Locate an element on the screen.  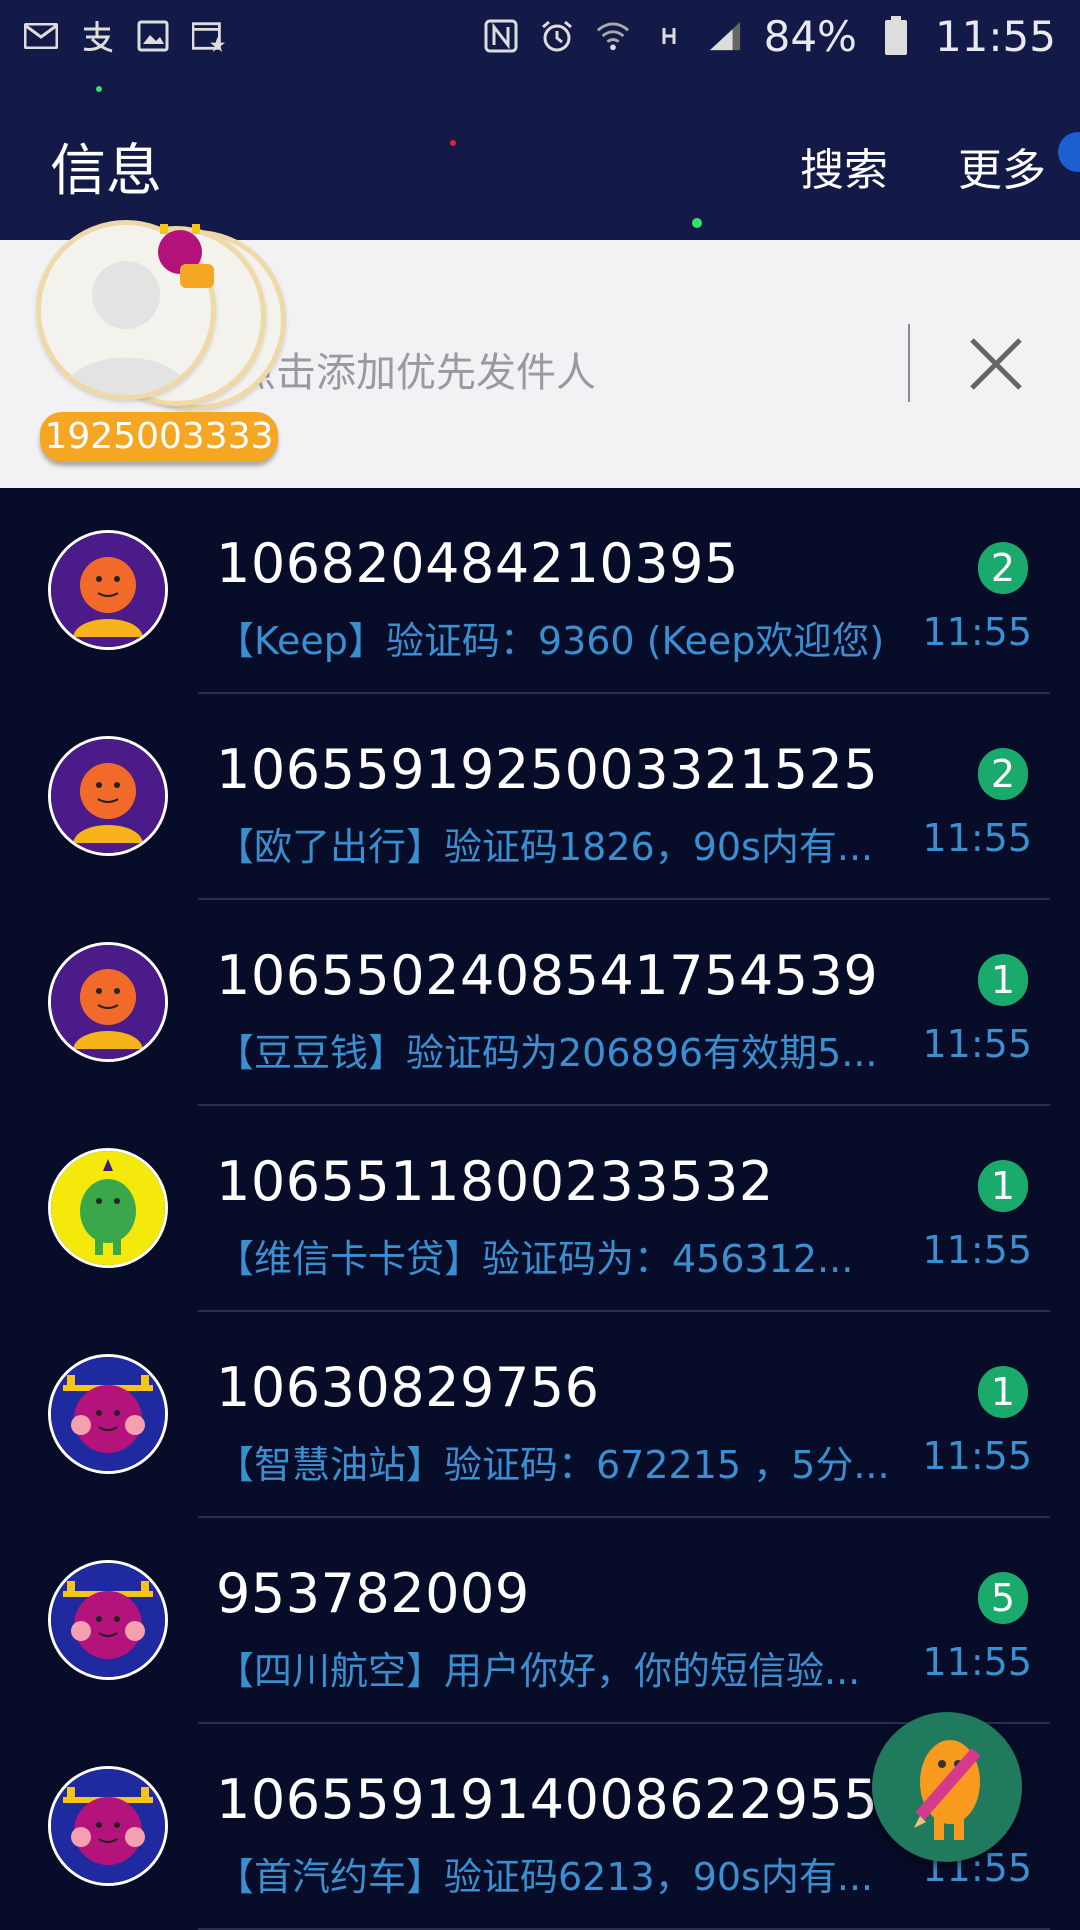
battery-percent: 84% is located at coordinates (810, 36).